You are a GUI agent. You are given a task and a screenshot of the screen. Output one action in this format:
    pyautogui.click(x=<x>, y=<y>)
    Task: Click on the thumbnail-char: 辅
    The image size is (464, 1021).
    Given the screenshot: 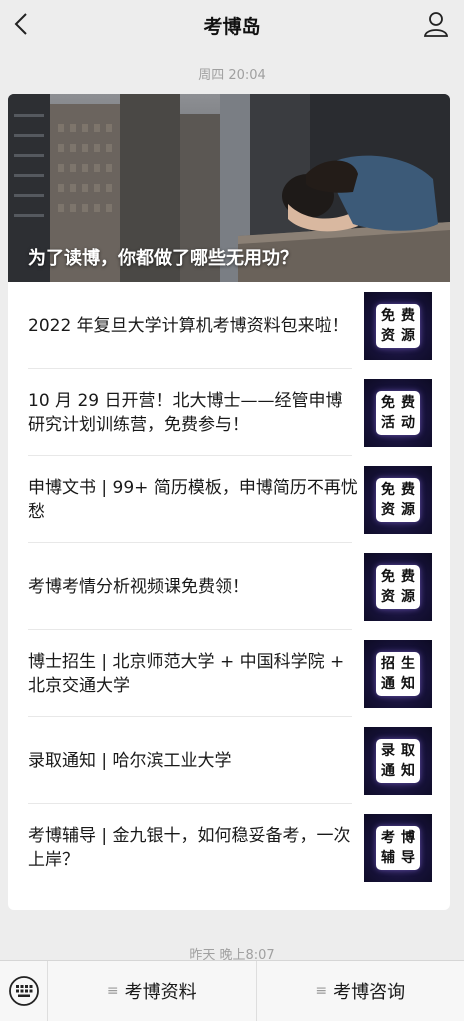 What is the action you would take?
    pyautogui.click(x=388, y=857)
    